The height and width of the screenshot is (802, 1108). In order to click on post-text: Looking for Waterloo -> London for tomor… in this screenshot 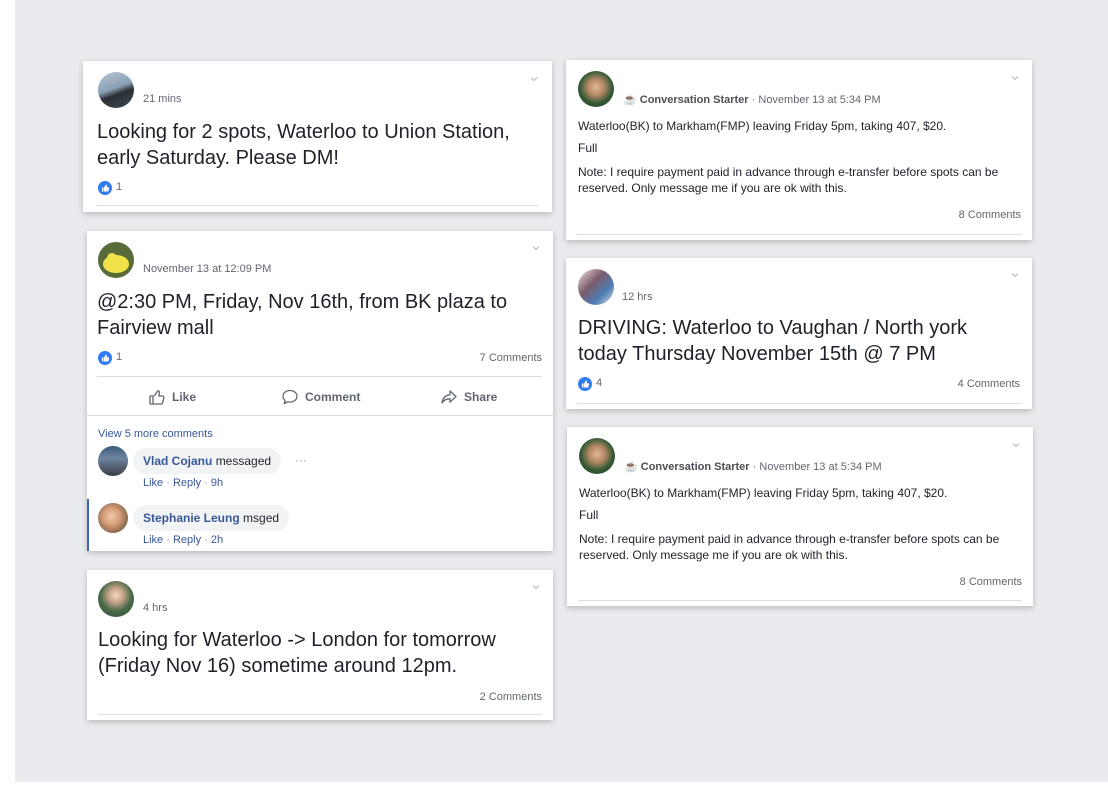, I will do `click(297, 653)`.